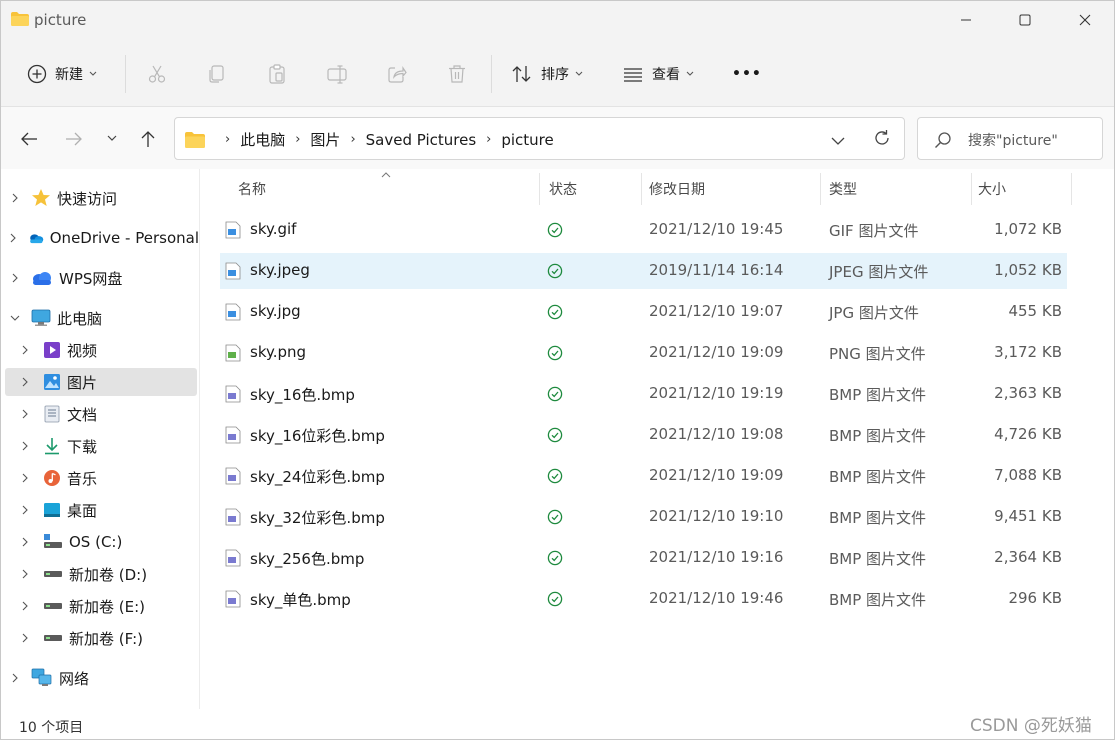 This screenshot has width=1115, height=740. What do you see at coordinates (563, 189) in the screenshot?
I see `column-header-status: 状态` at bounding box center [563, 189].